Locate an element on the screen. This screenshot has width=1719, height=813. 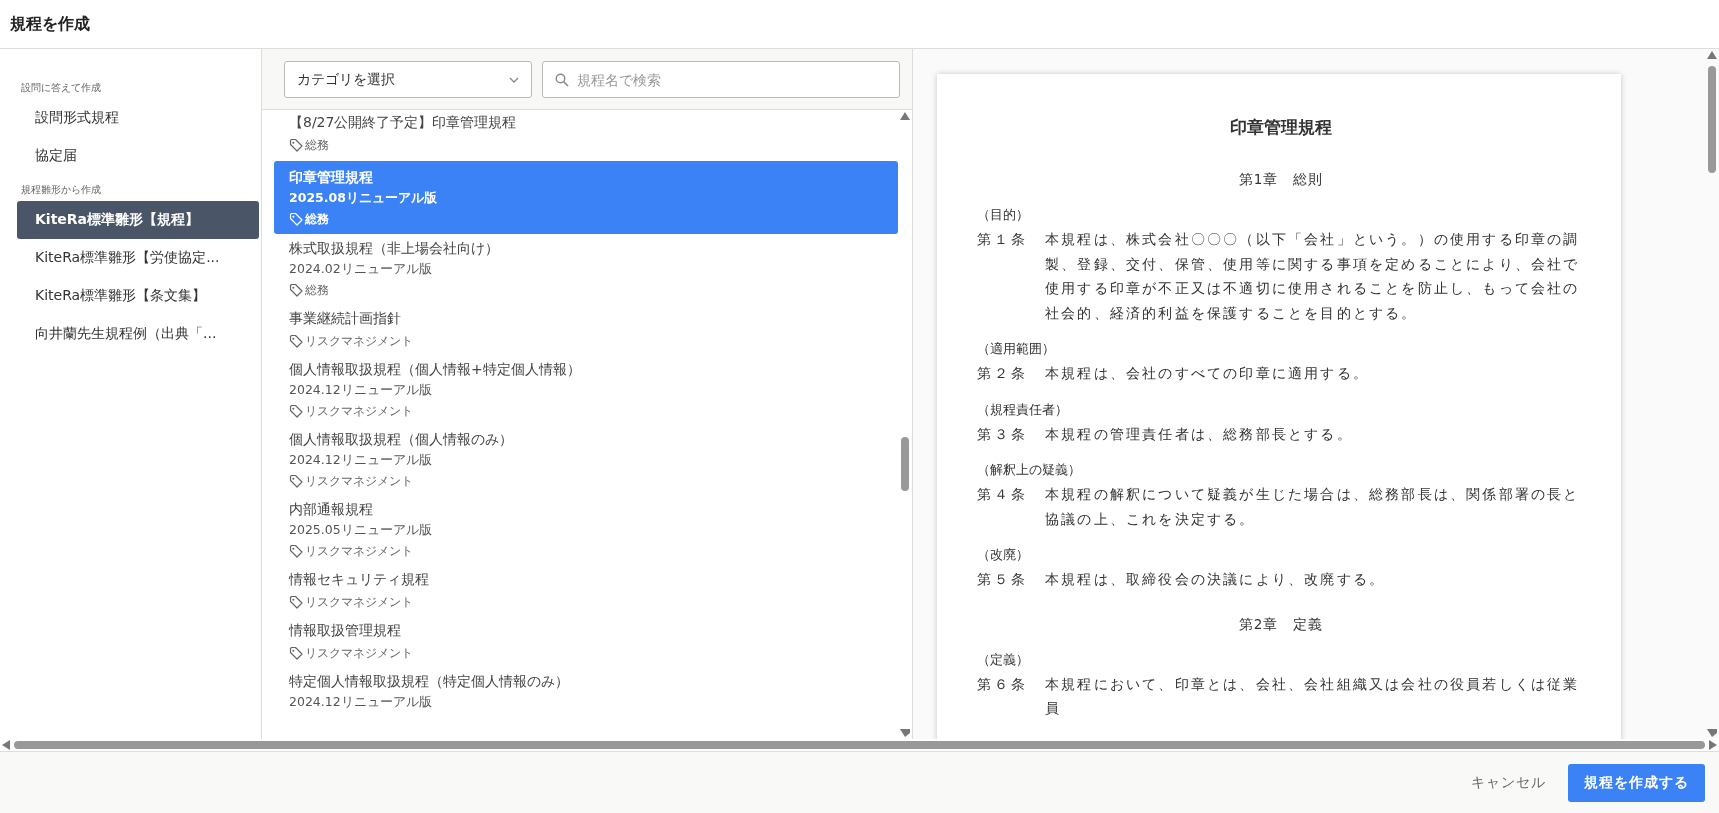
template-name: 株式取扱規程（非上場会社向け） is located at coordinates (394, 248).